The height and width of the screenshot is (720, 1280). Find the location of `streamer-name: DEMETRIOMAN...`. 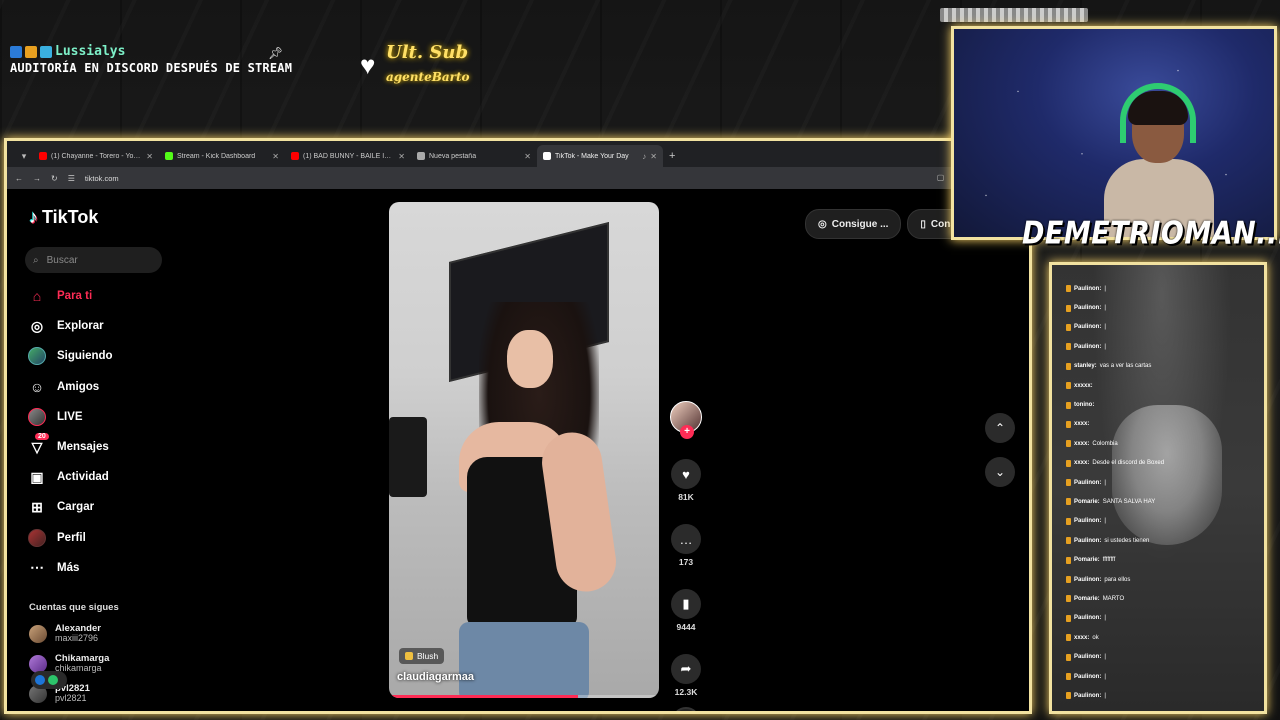

streamer-name: DEMETRIOMAN... is located at coordinates (1151, 233).